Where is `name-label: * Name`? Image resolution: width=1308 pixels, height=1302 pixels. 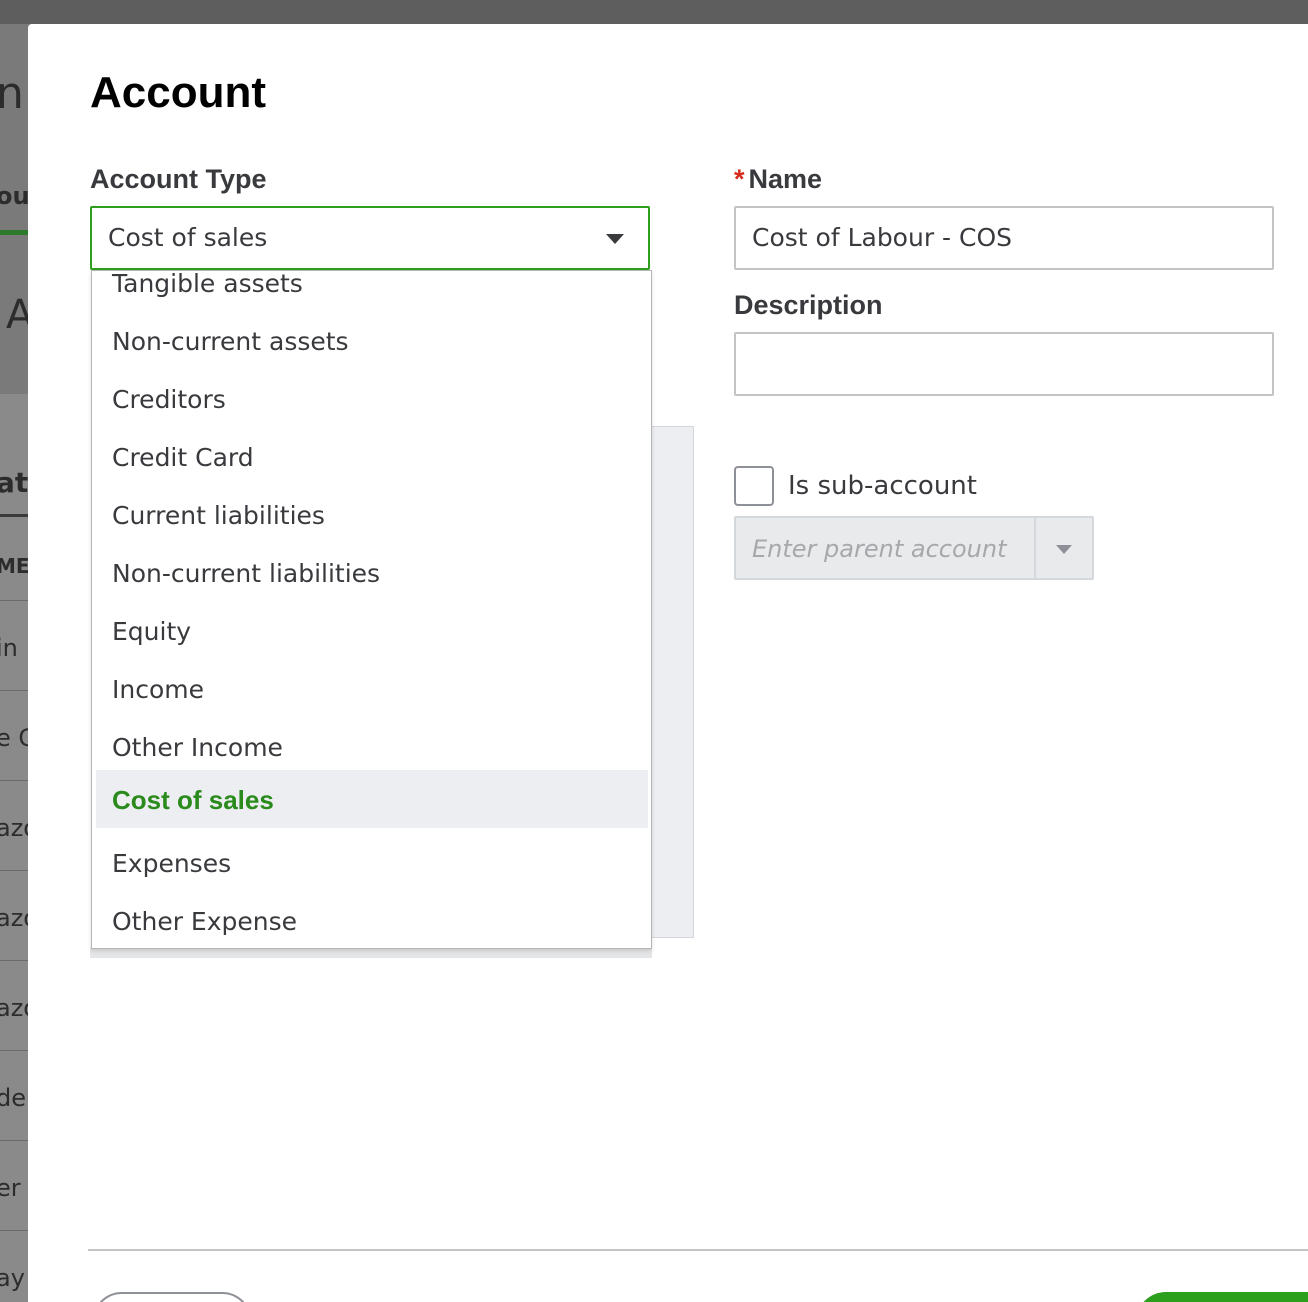 name-label: * Name is located at coordinates (778, 179).